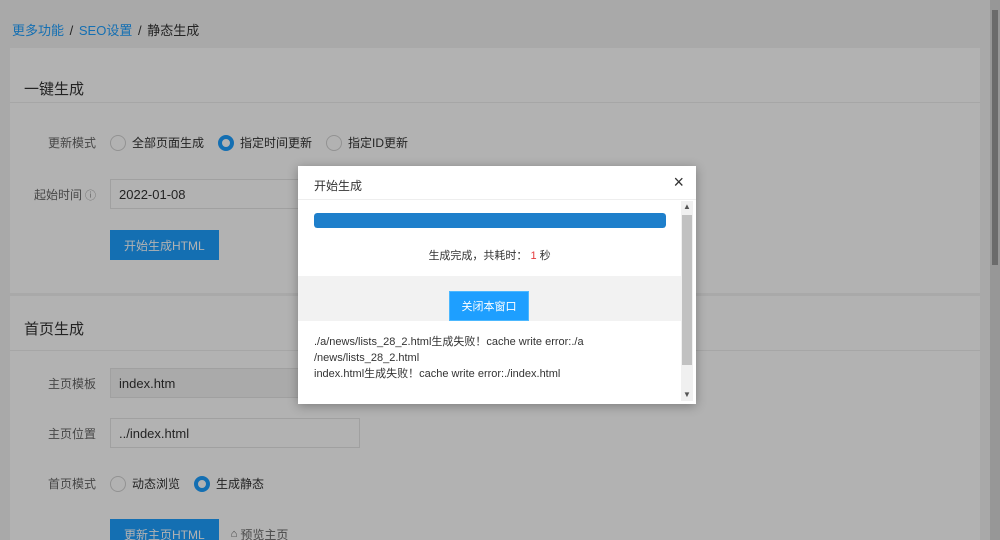  I want to click on progress-fill, so click(490, 220).